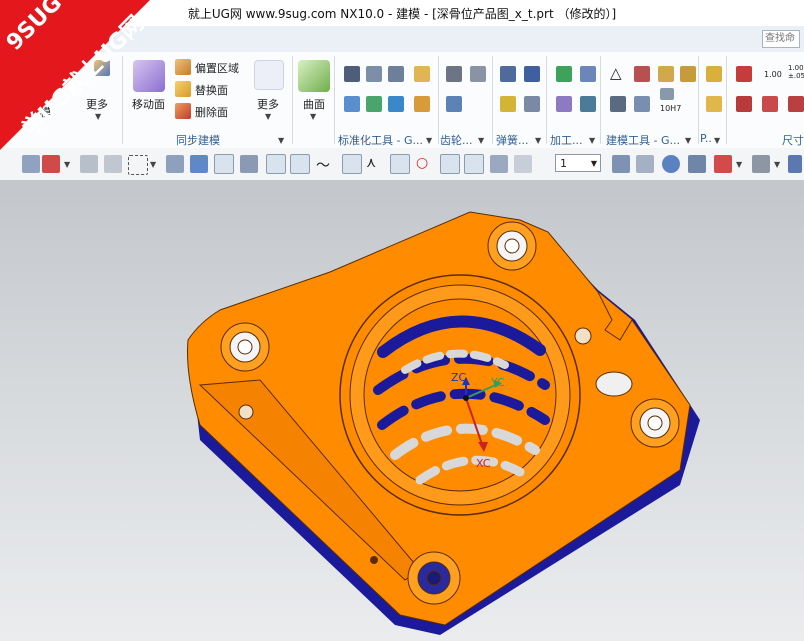  I want to click on boss-top, so click(512, 246).